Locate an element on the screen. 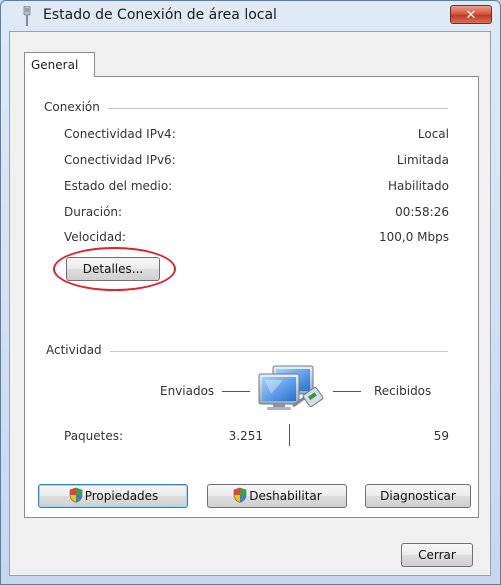 This screenshot has width=501, height=585. ipv6-connectivity-value: Limitada is located at coordinates (422, 160).